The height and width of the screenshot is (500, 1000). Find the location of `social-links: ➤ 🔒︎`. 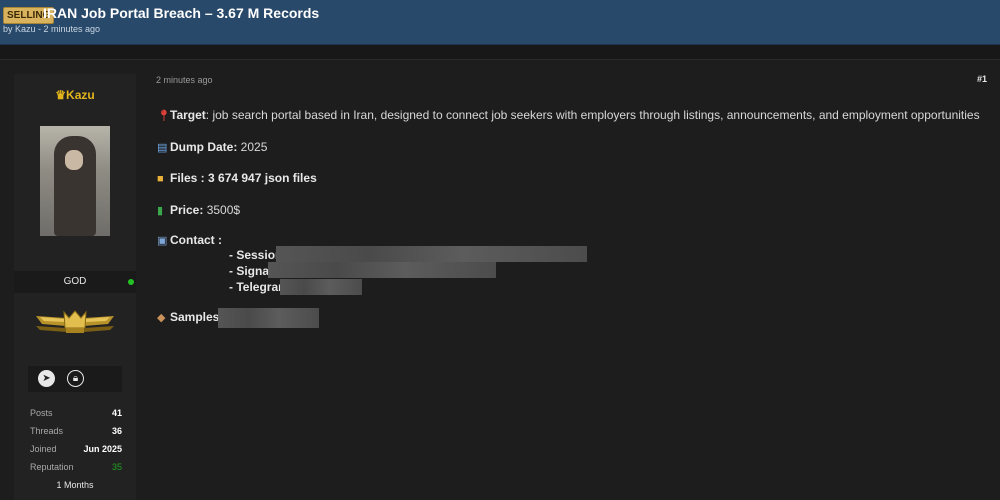

social-links: ➤ 🔒︎ is located at coordinates (75, 379).